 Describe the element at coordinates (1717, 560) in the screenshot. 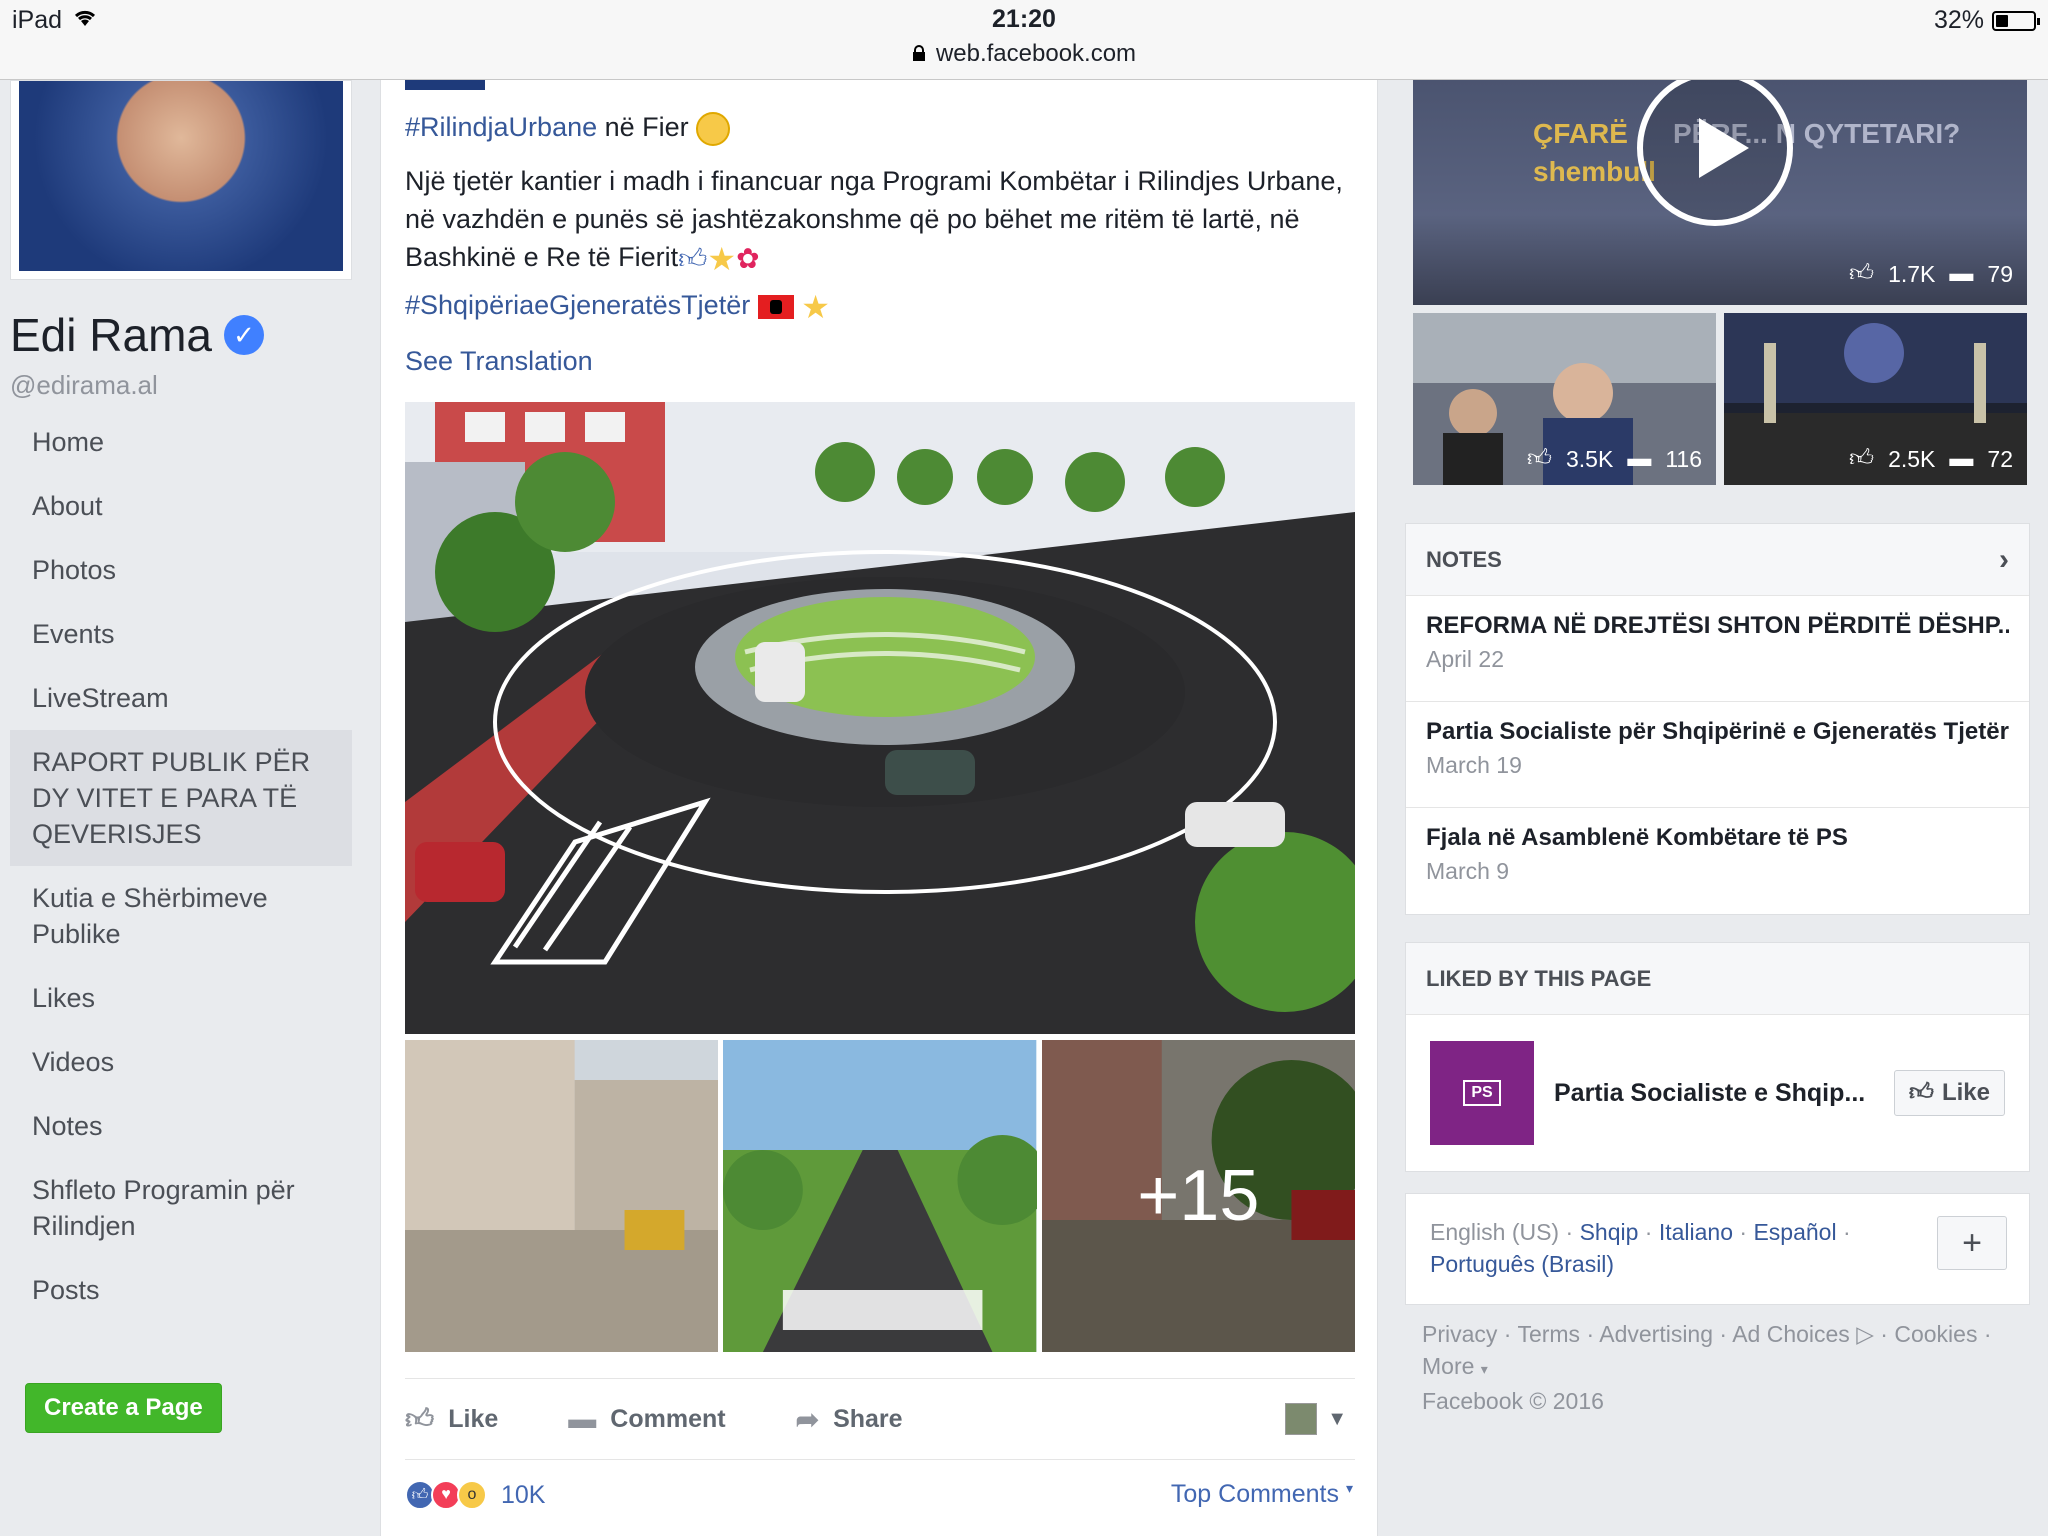

I see `notes-header: NOTES ›` at that location.